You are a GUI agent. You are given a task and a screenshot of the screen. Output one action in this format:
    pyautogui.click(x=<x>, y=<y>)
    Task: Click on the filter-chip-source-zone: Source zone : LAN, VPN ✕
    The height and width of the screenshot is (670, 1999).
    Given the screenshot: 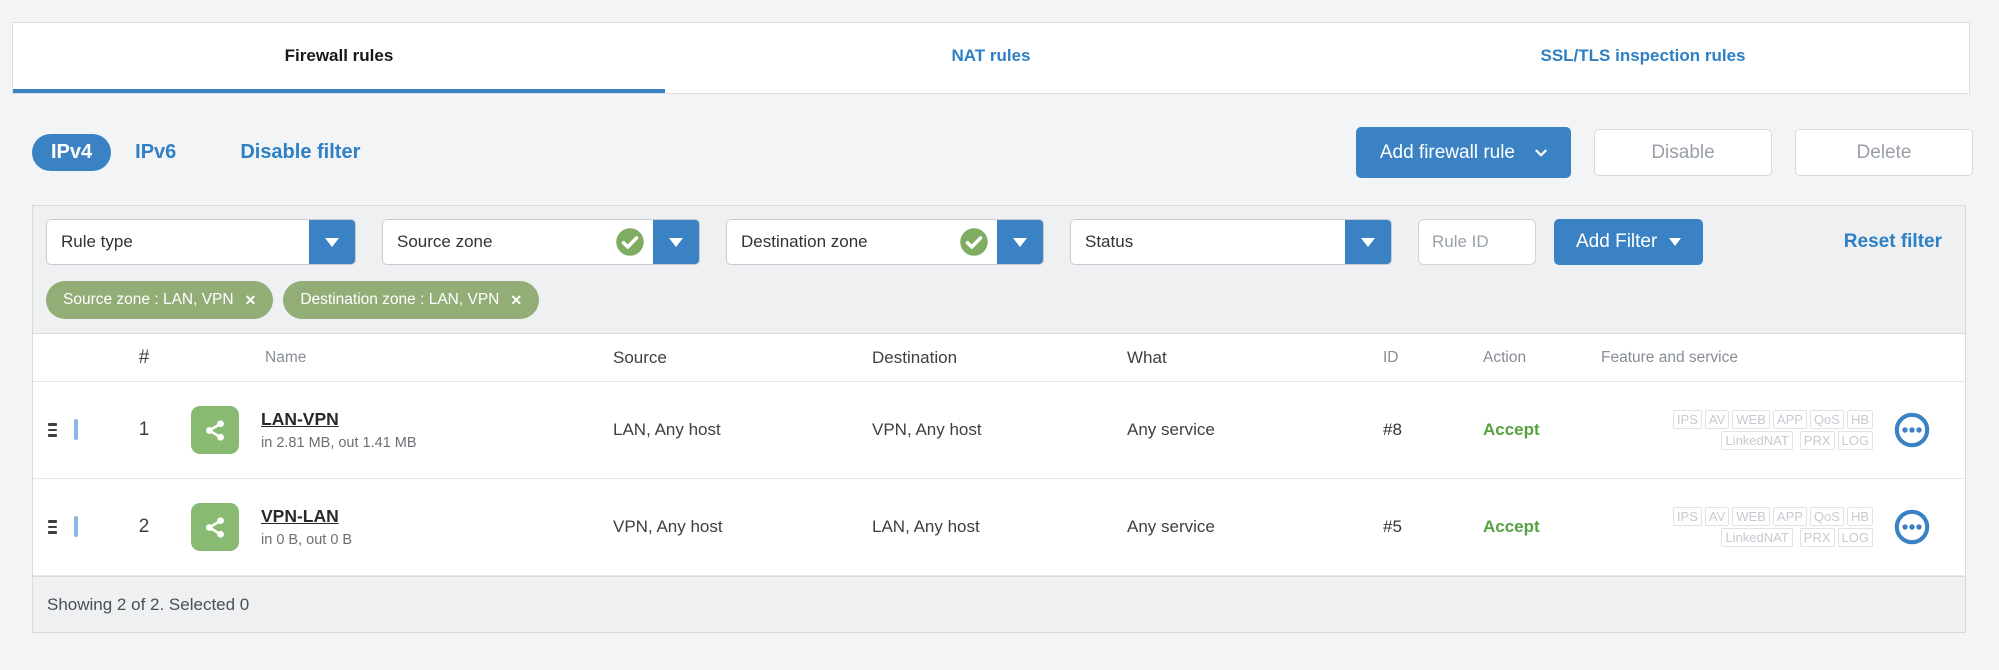 What is the action you would take?
    pyautogui.click(x=160, y=300)
    